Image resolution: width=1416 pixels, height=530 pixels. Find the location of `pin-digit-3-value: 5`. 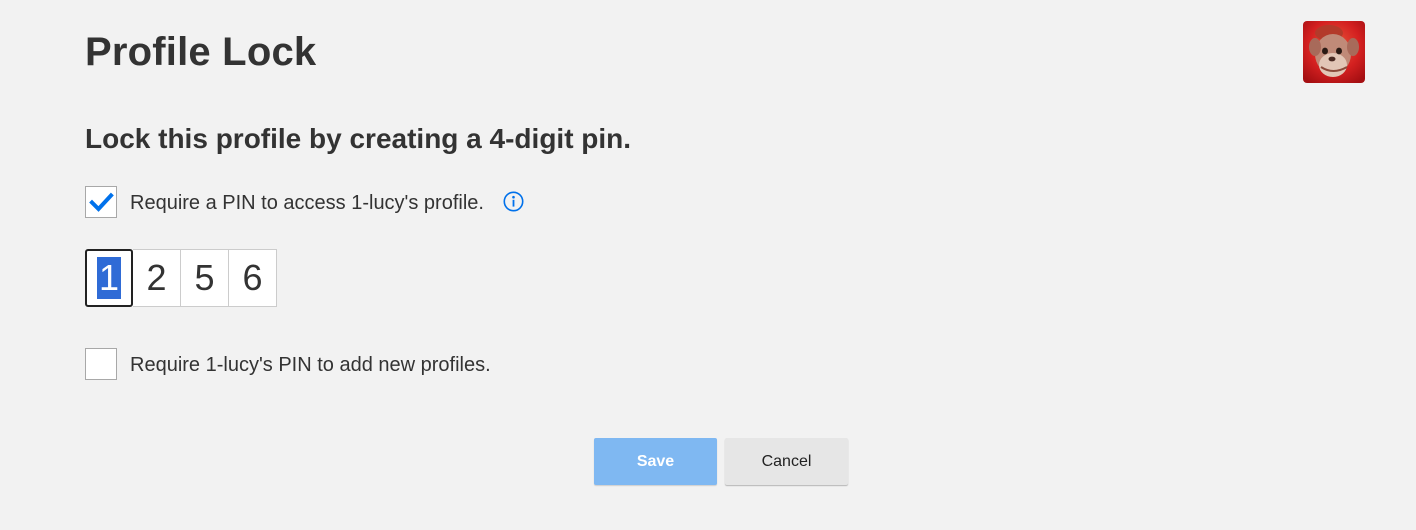

pin-digit-3-value: 5 is located at coordinates (204, 277).